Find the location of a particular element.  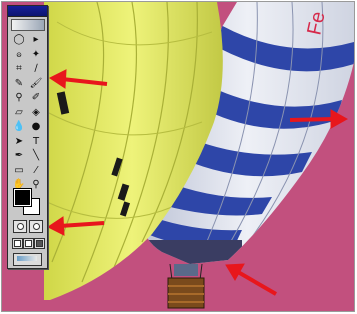

dodge-tool-icon: ● is located at coordinates (36, 127).